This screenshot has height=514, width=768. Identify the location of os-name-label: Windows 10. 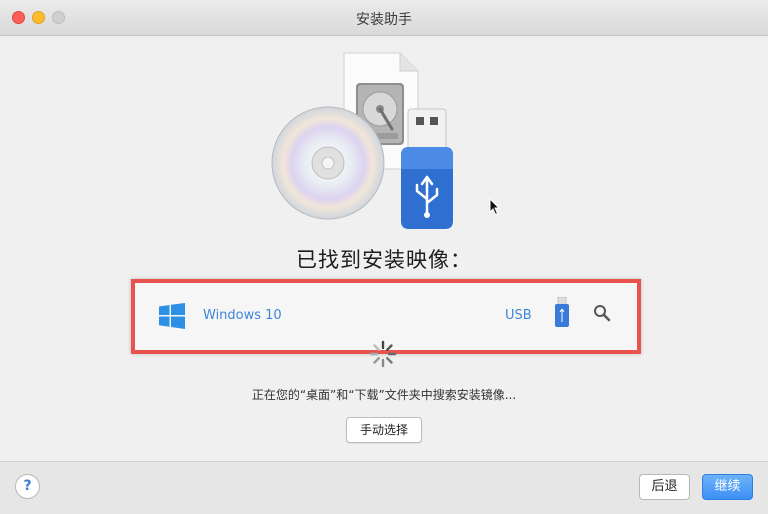
(242, 315).